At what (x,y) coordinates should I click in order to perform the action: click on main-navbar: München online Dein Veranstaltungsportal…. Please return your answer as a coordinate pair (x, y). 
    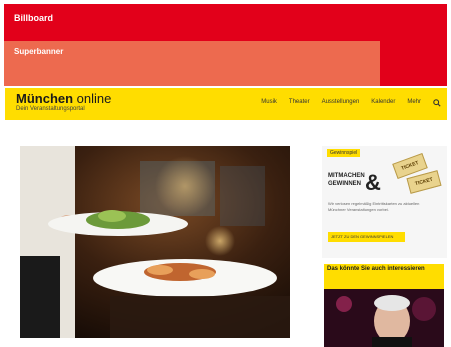
    Looking at the image, I should click on (226, 104).